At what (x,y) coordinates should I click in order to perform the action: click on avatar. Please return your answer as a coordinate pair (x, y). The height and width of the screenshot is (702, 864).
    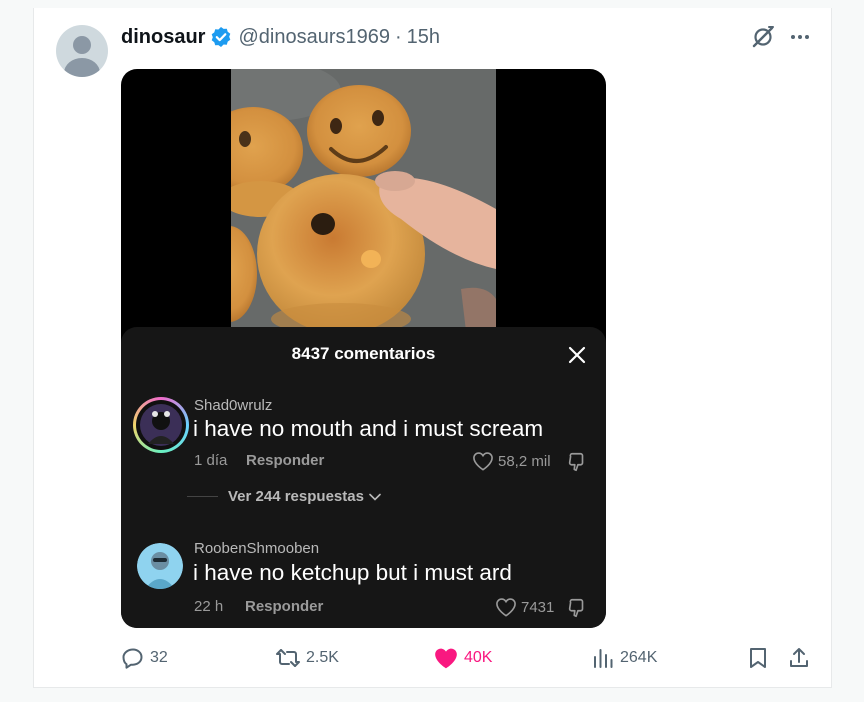
    Looking at the image, I should click on (82, 51).